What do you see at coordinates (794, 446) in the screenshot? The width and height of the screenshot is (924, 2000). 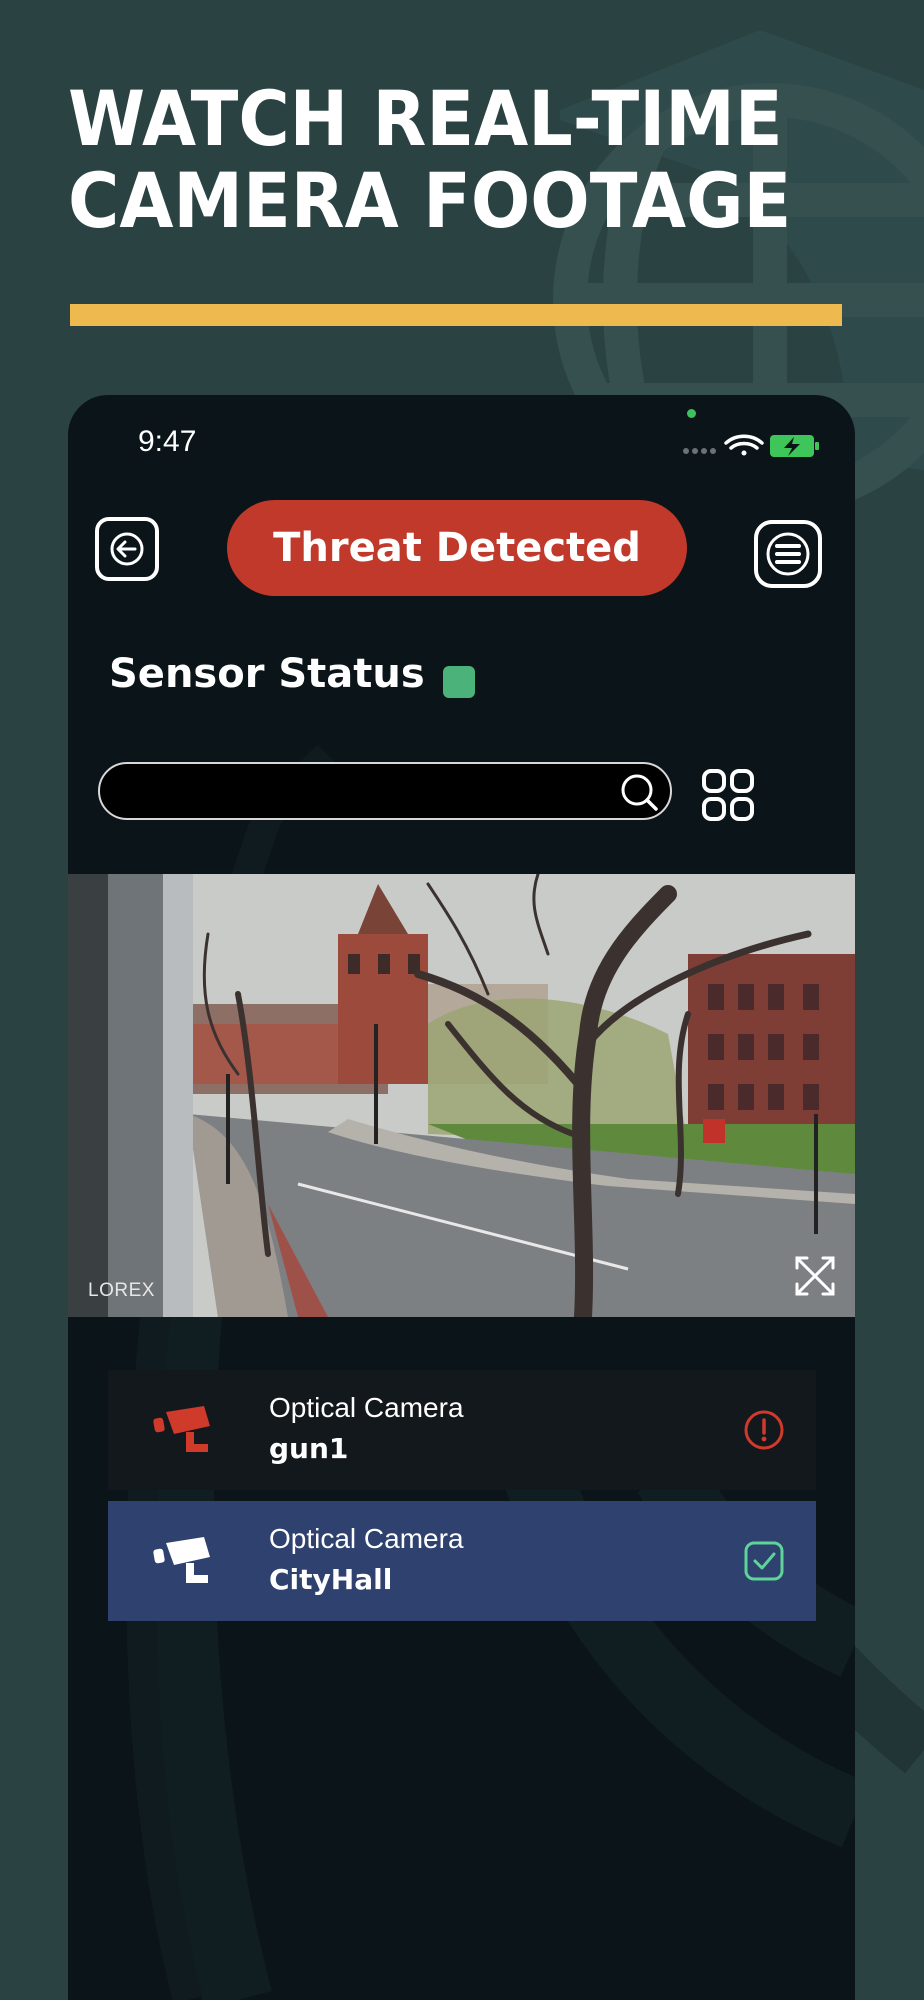 I see `battery-charging-icon` at bounding box center [794, 446].